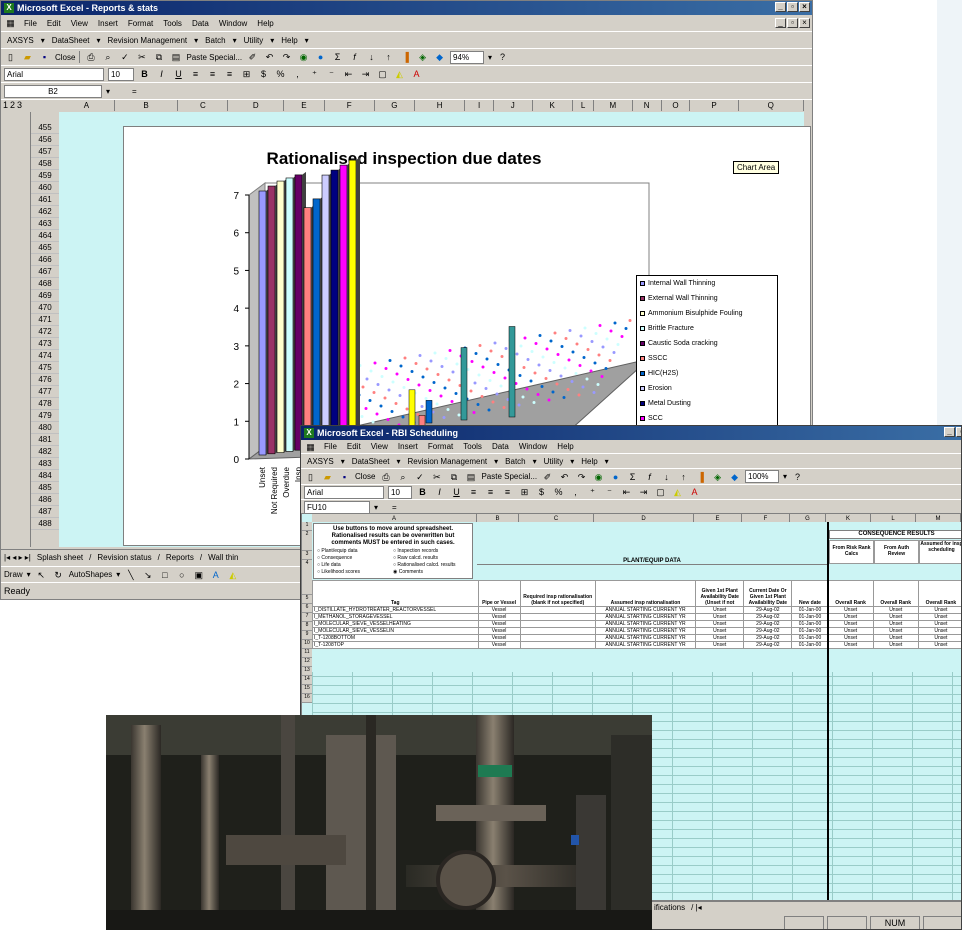  I want to click on column-header-l: L, so click(584, 105).